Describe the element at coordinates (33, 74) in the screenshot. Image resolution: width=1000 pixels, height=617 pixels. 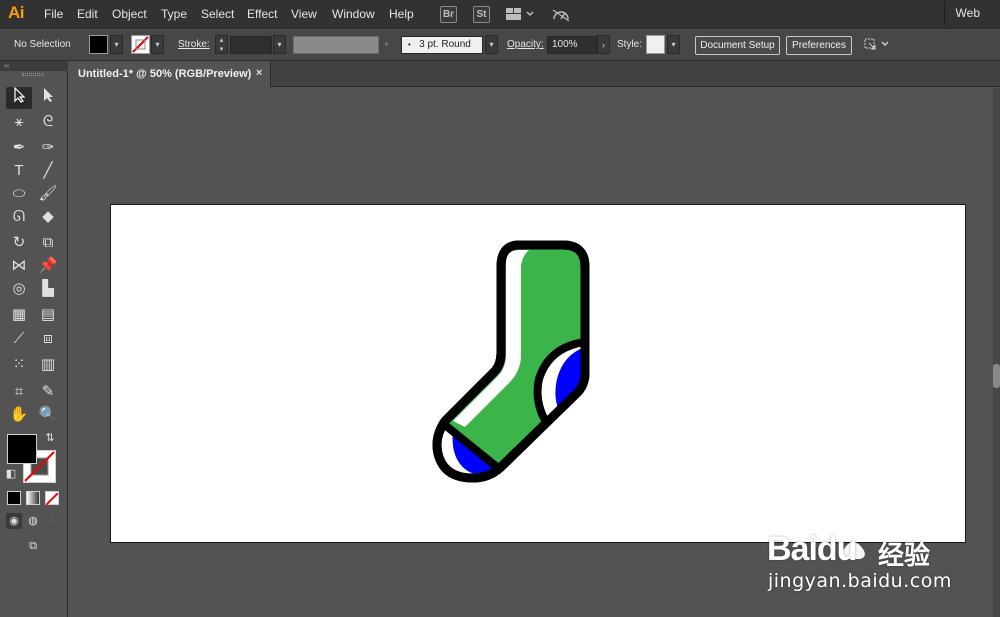
I see `tools-panel-grip` at that location.